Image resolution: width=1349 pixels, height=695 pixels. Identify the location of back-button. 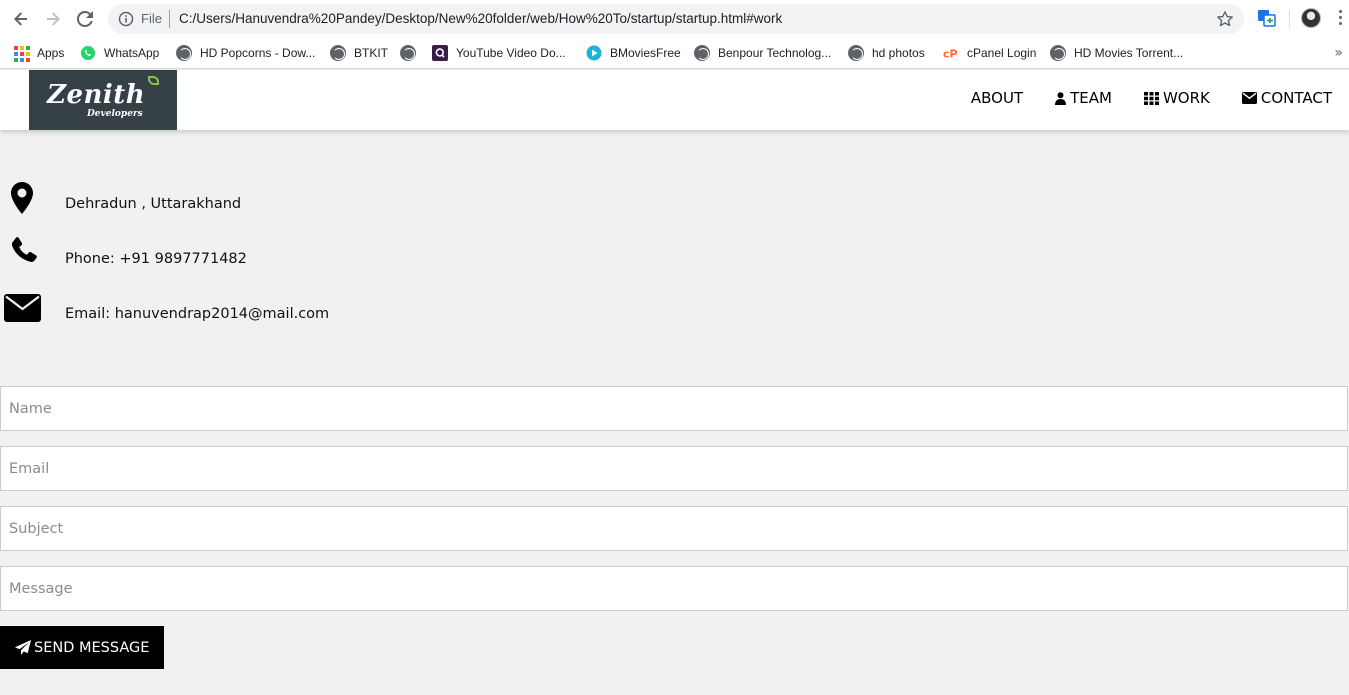
(21, 19).